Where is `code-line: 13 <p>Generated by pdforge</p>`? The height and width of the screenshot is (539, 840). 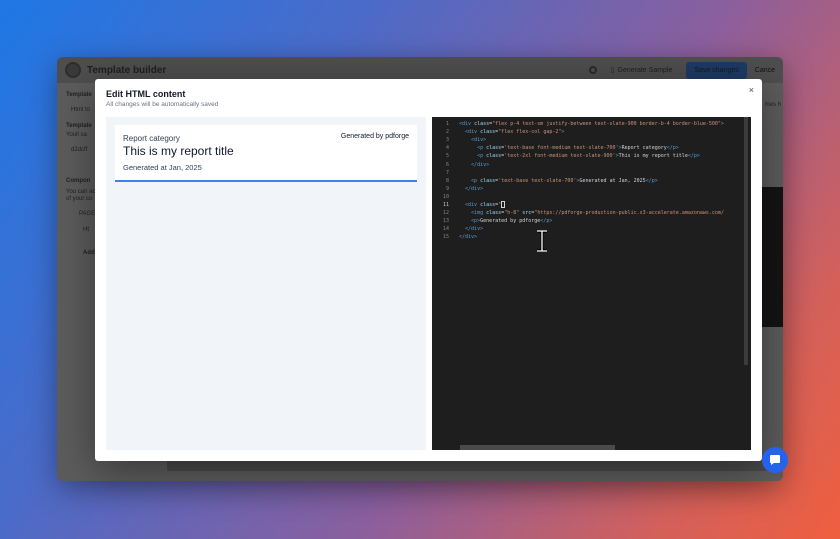 code-line: 13 <p>Generated by pdforge</p> is located at coordinates (591, 221).